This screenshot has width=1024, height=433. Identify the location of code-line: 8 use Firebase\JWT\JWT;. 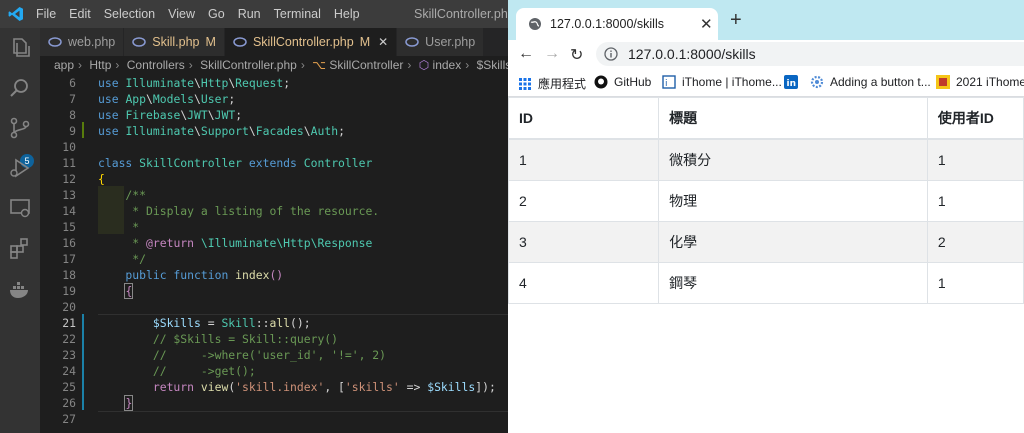
(274, 115).